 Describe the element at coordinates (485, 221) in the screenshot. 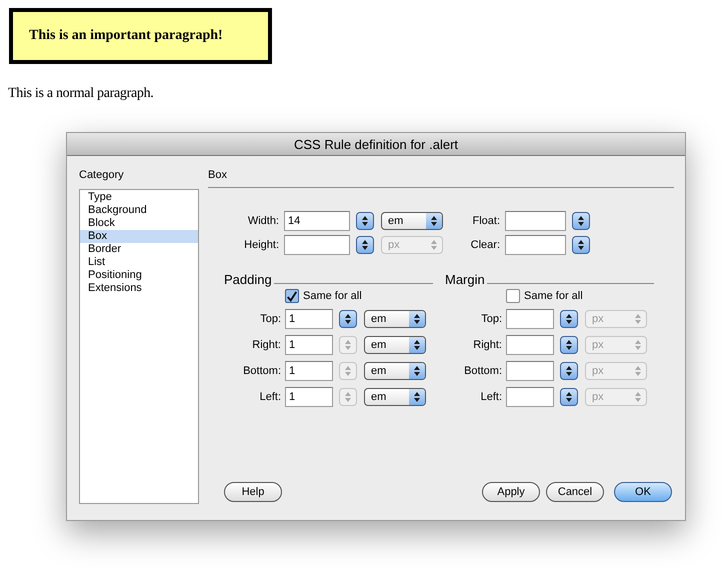

I see `field-label: Float:` at that location.